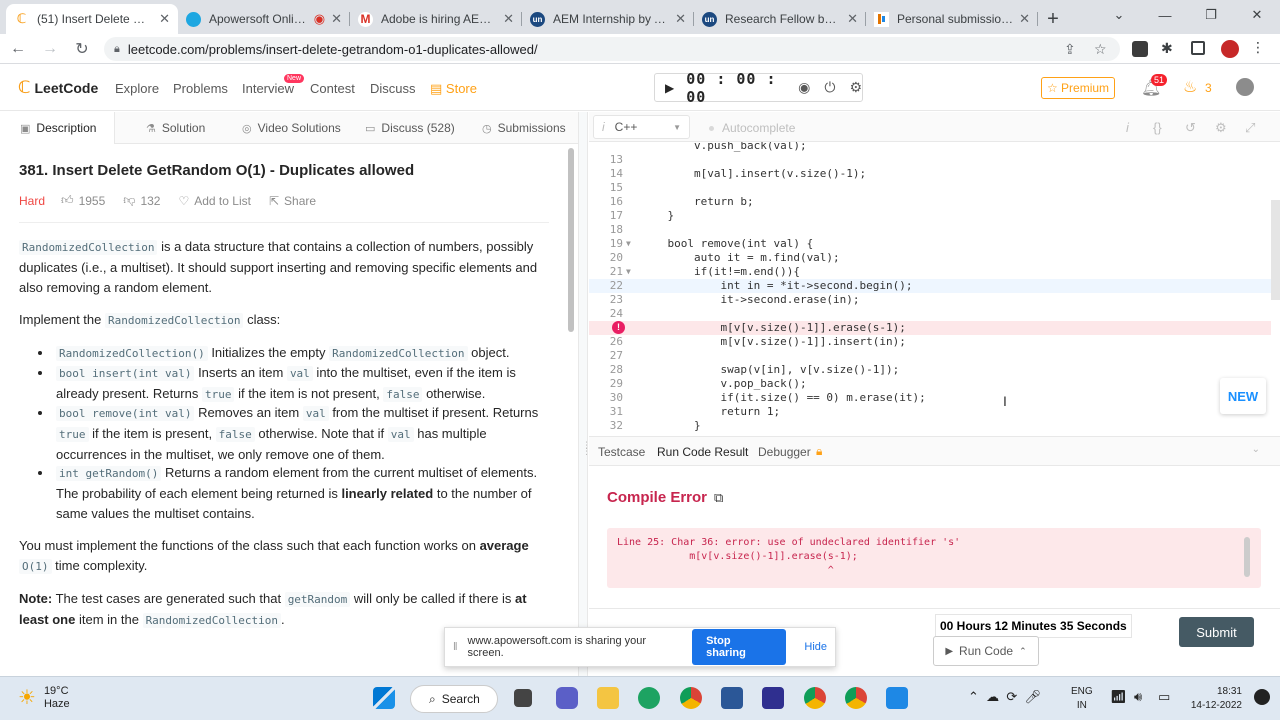 The width and height of the screenshot is (1280, 720). Describe the element at coordinates (608, 19) in the screenshot. I see `browser-tab: un AEM Internship by Adobe ✕` at that location.